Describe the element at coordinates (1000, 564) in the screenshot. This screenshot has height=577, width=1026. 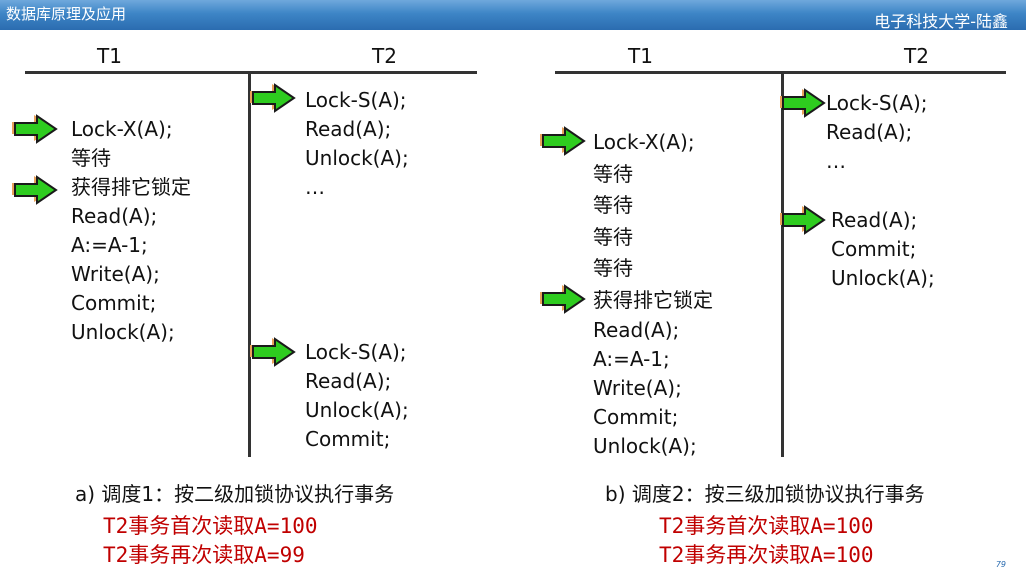
I see `page-number: 79` at that location.